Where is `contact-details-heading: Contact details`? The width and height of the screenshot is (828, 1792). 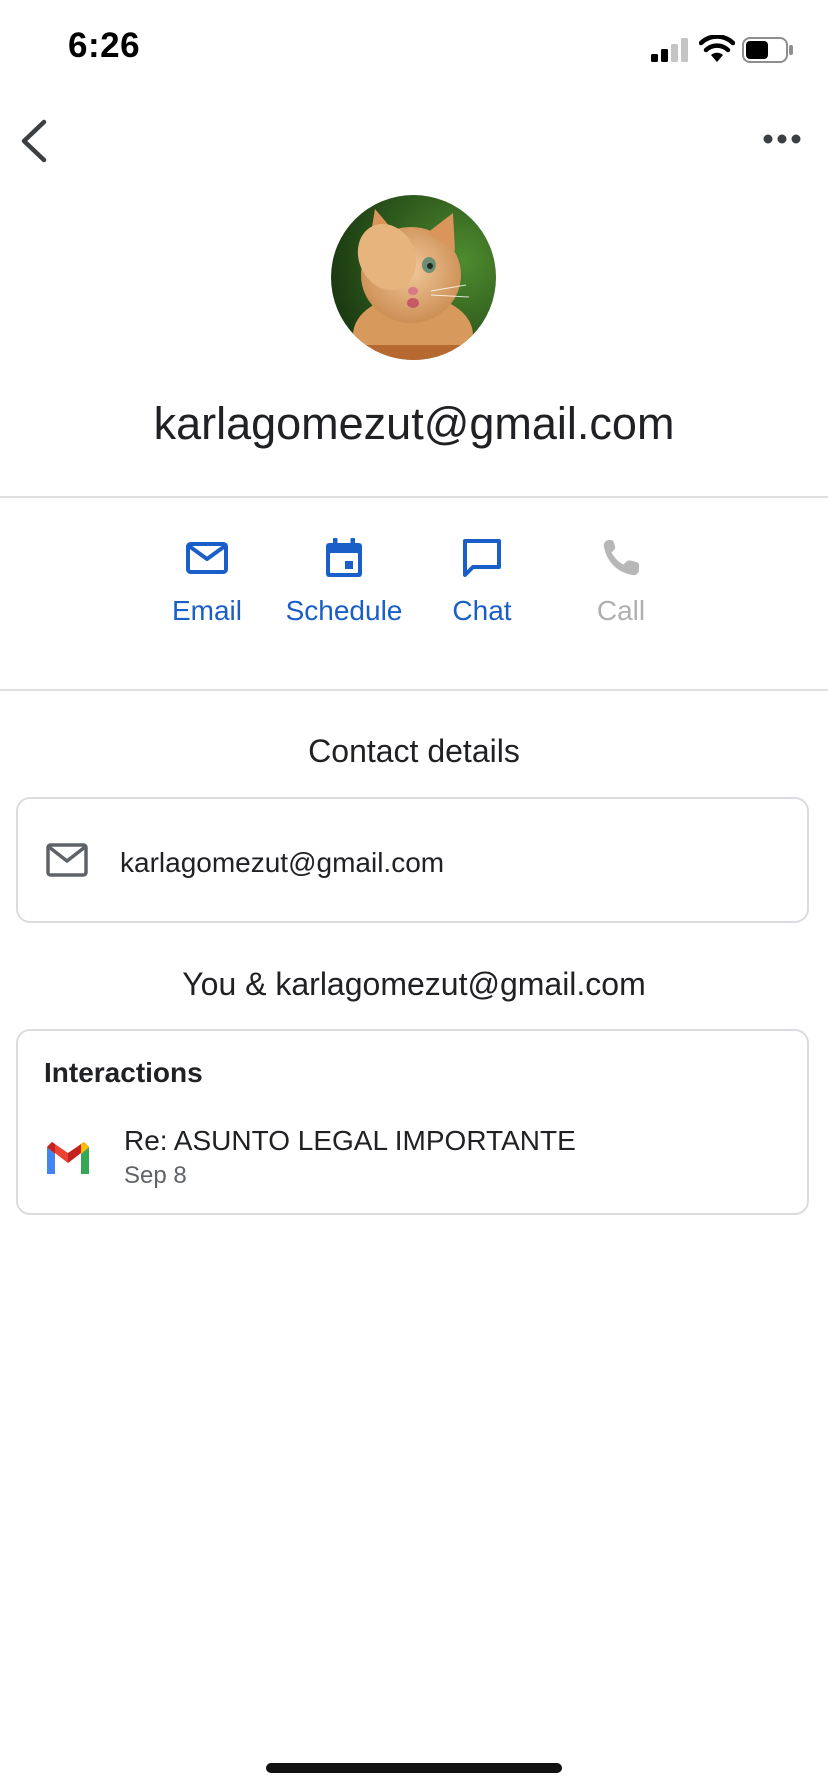
contact-details-heading: Contact details is located at coordinates (414, 751).